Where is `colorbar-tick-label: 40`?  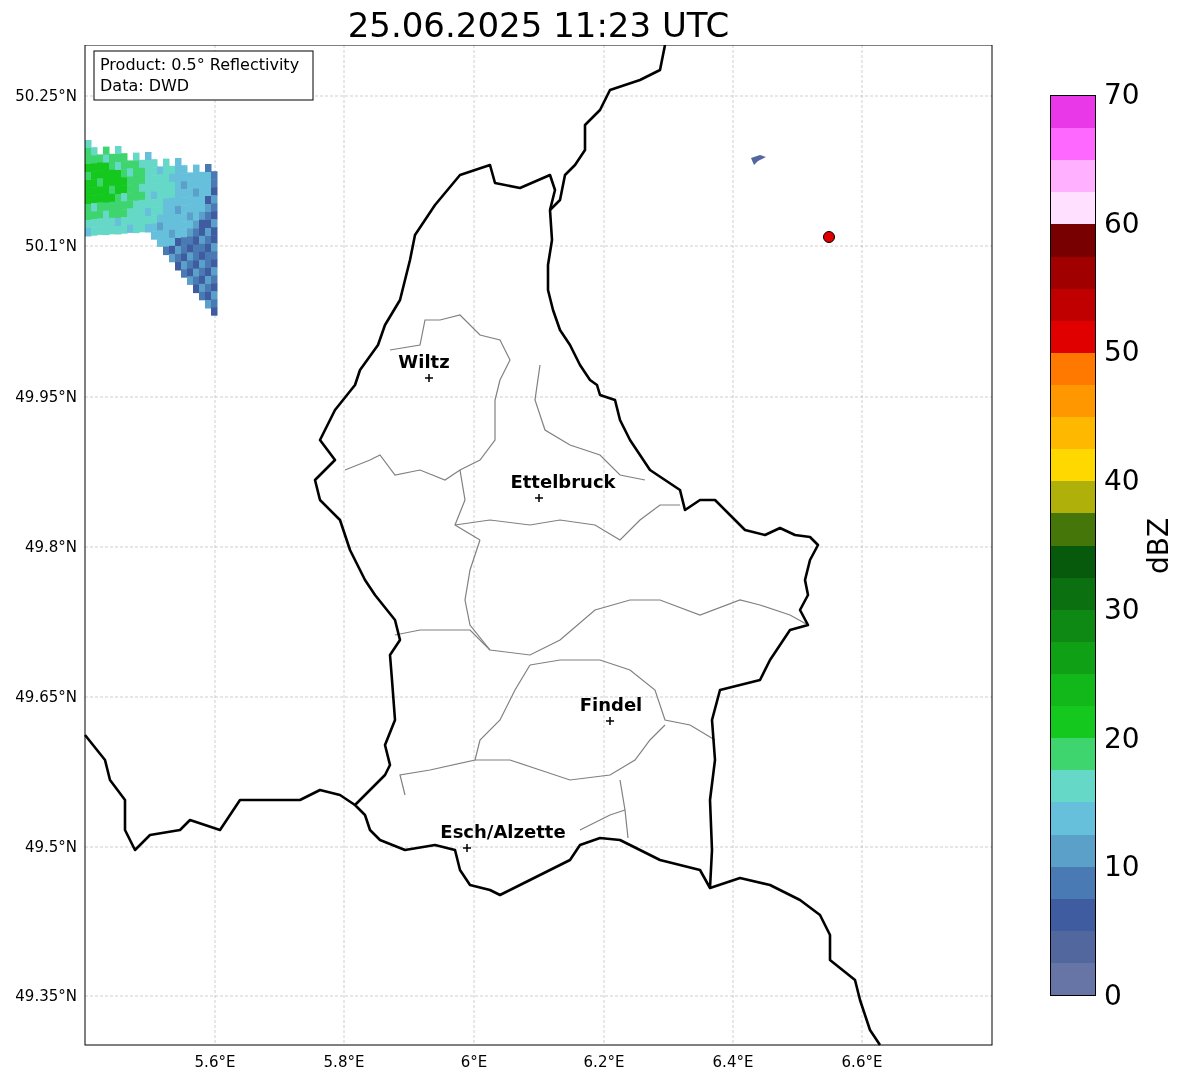 colorbar-tick-label: 40 is located at coordinates (1122, 481).